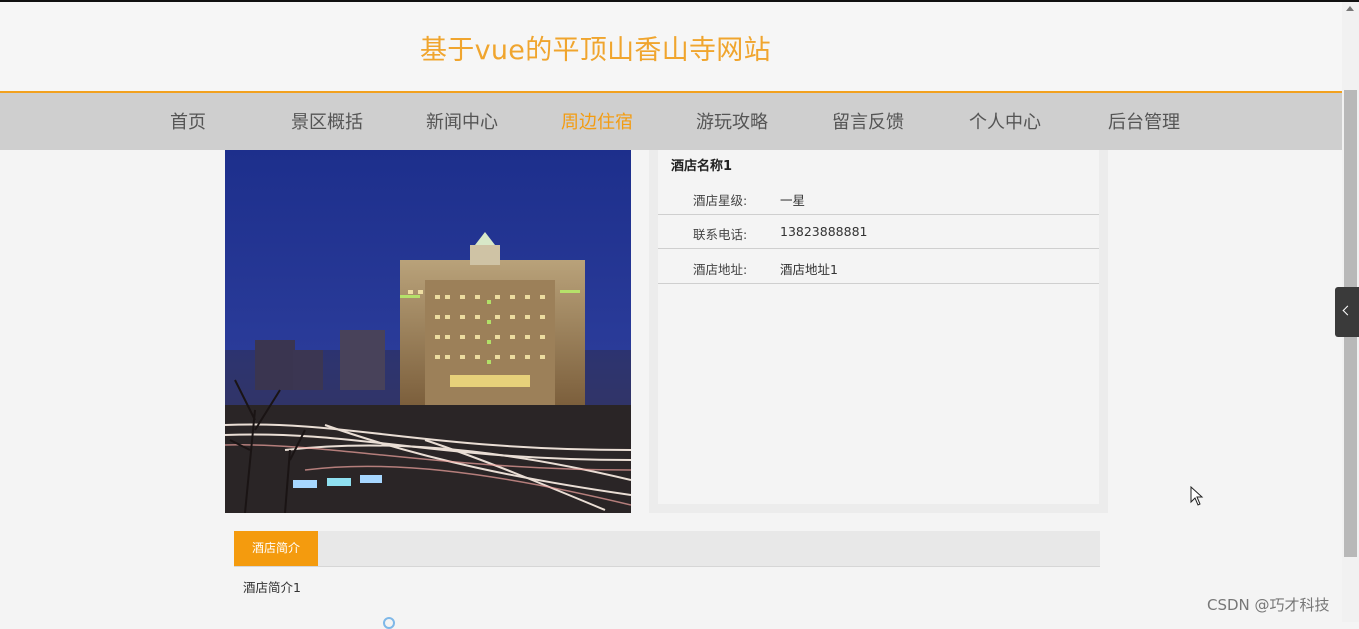  Describe the element at coordinates (732, 121) in the screenshot. I see `nav-item-guides: 游玩攻略` at that location.